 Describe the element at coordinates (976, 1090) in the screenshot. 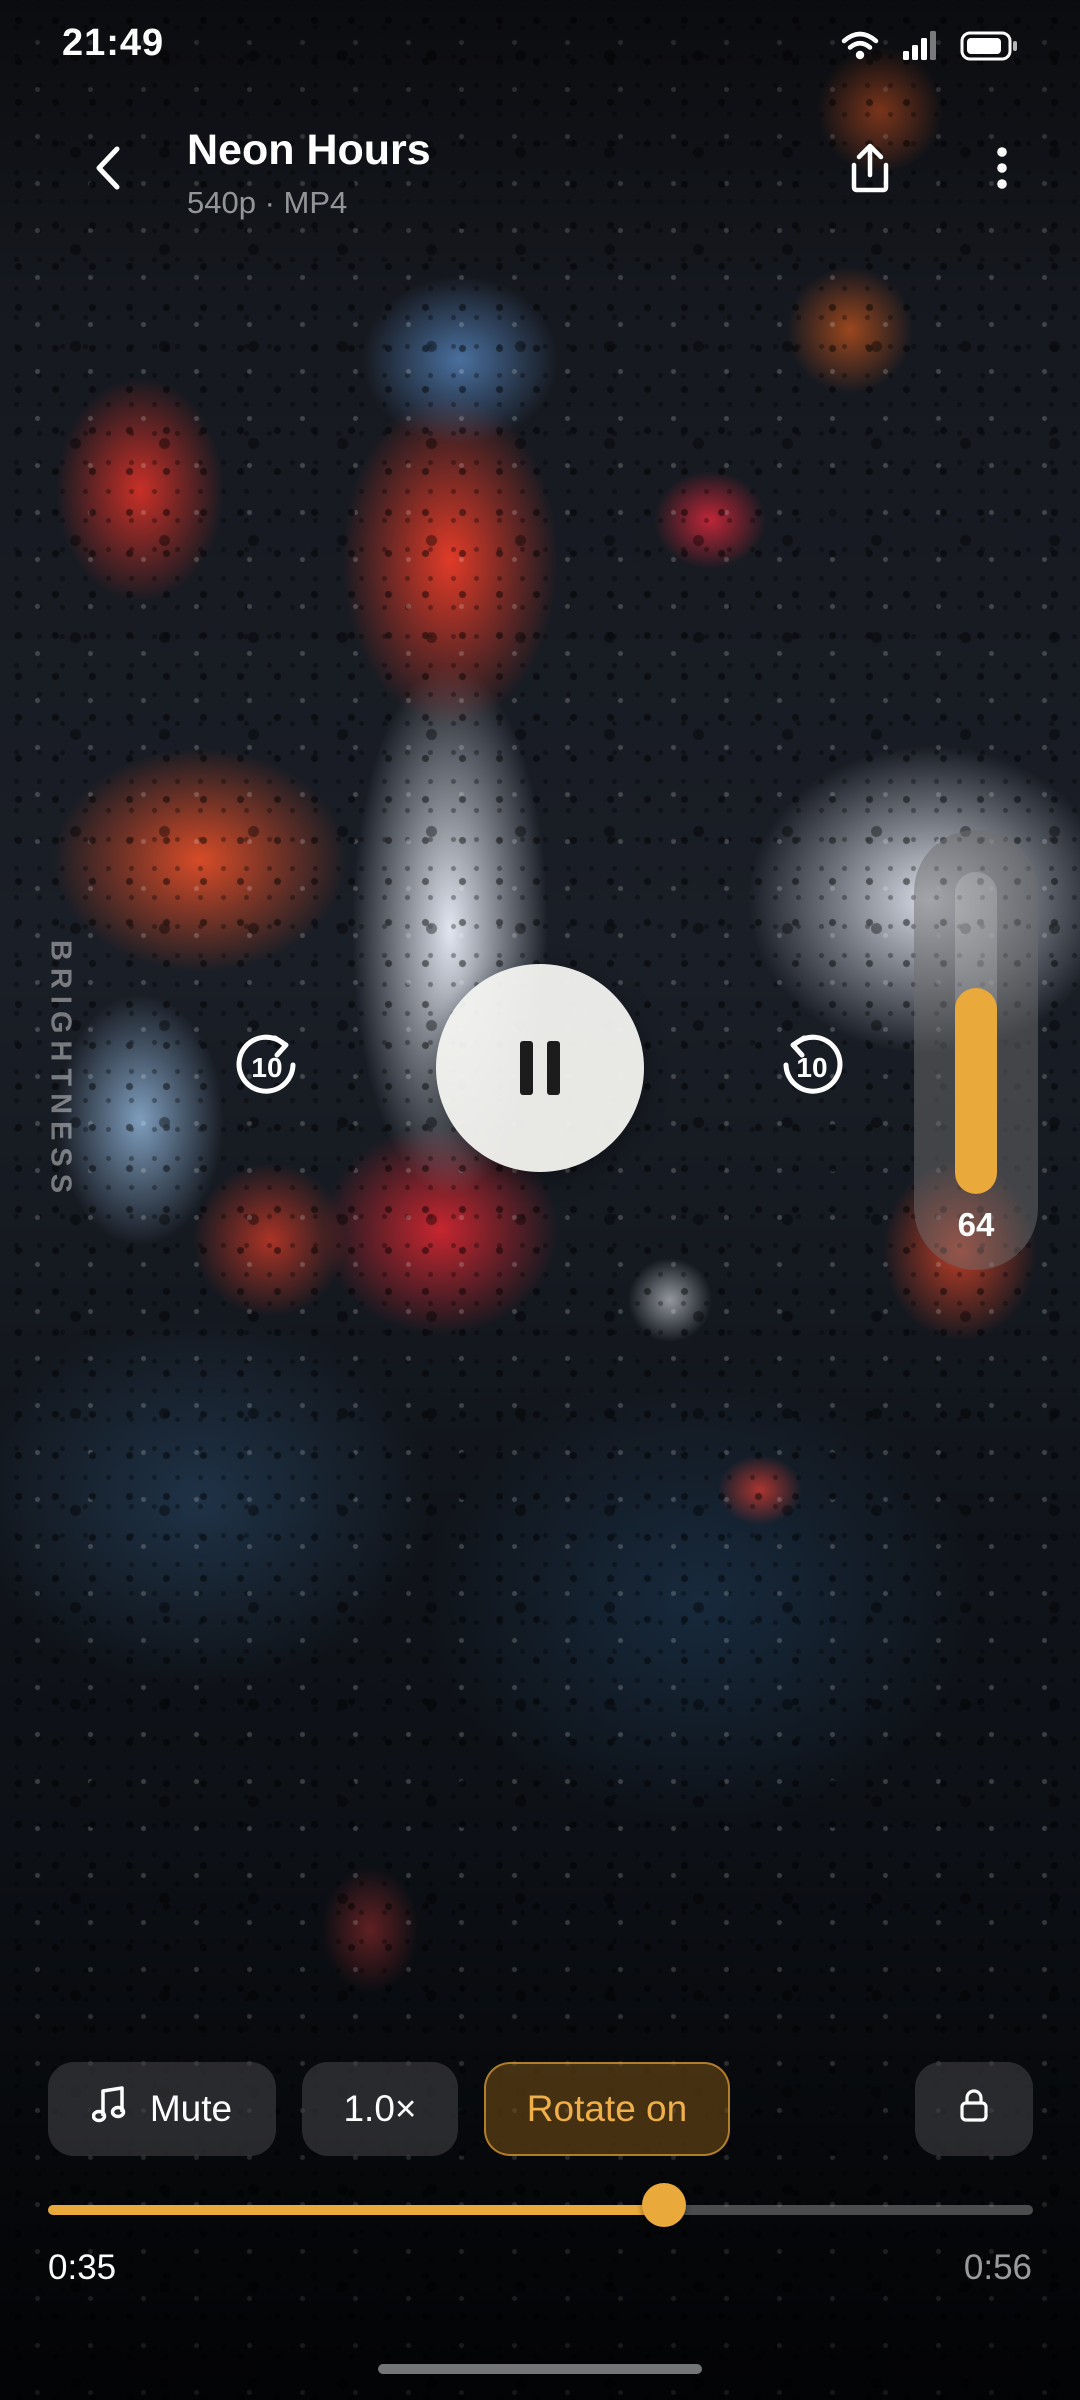

I see `volume-fill` at that location.